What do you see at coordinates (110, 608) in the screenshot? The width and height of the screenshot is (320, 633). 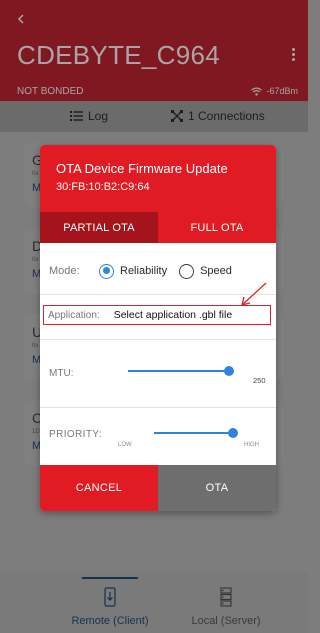 I see `nav-remote-client: Remote (Client)` at bounding box center [110, 608].